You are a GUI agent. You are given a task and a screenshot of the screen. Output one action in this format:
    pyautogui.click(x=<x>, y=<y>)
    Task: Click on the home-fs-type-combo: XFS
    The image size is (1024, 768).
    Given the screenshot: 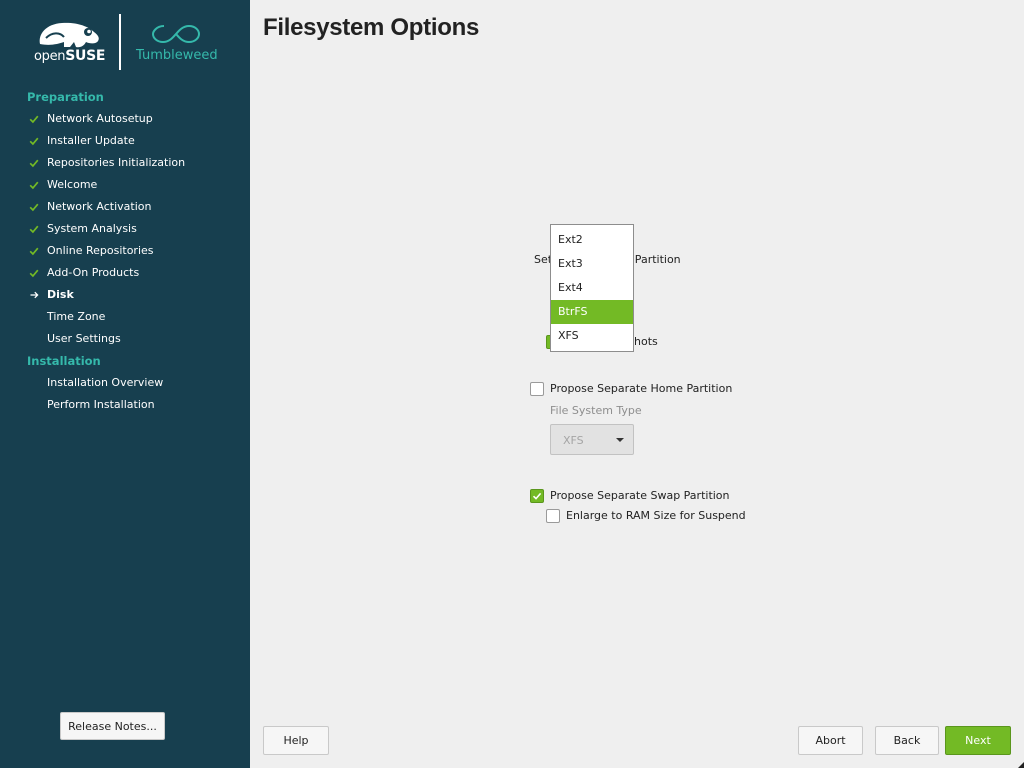 What is the action you would take?
    pyautogui.click(x=592, y=439)
    